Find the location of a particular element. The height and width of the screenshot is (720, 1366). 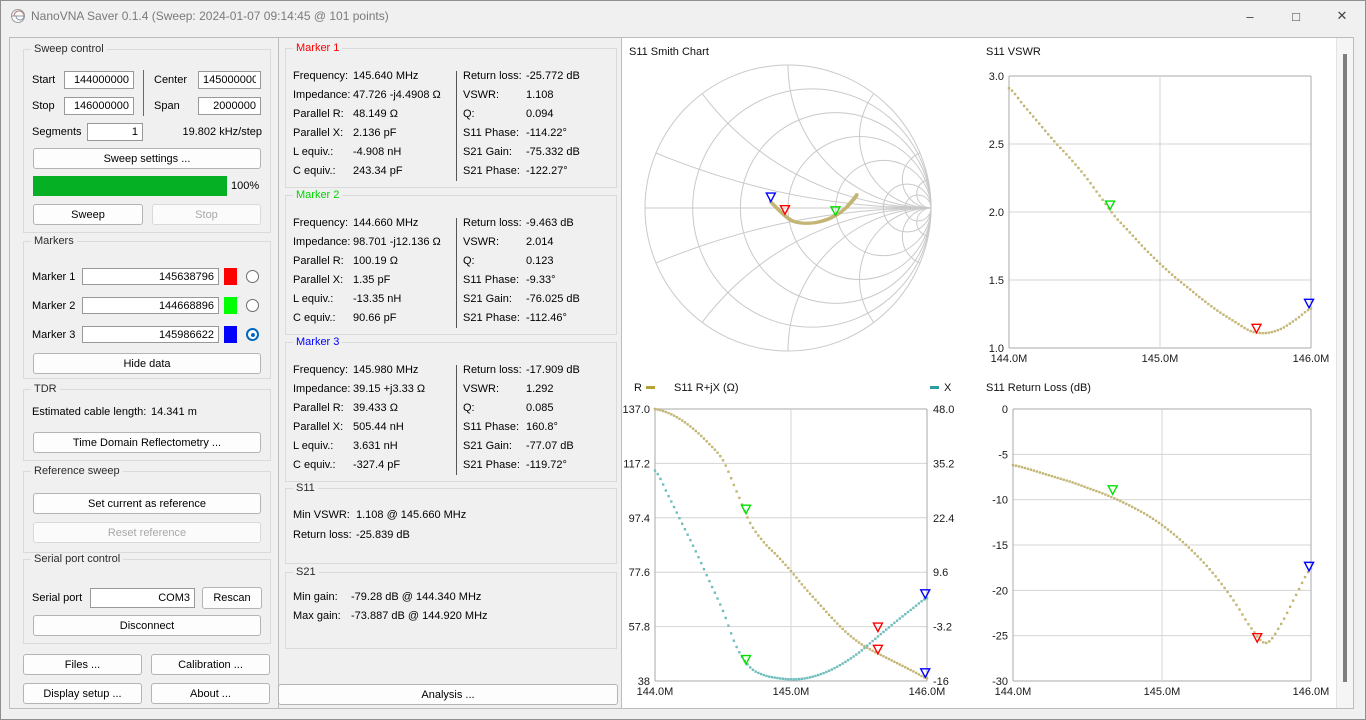

marker-field-value: 3.631 nH is located at coordinates (375, 446).